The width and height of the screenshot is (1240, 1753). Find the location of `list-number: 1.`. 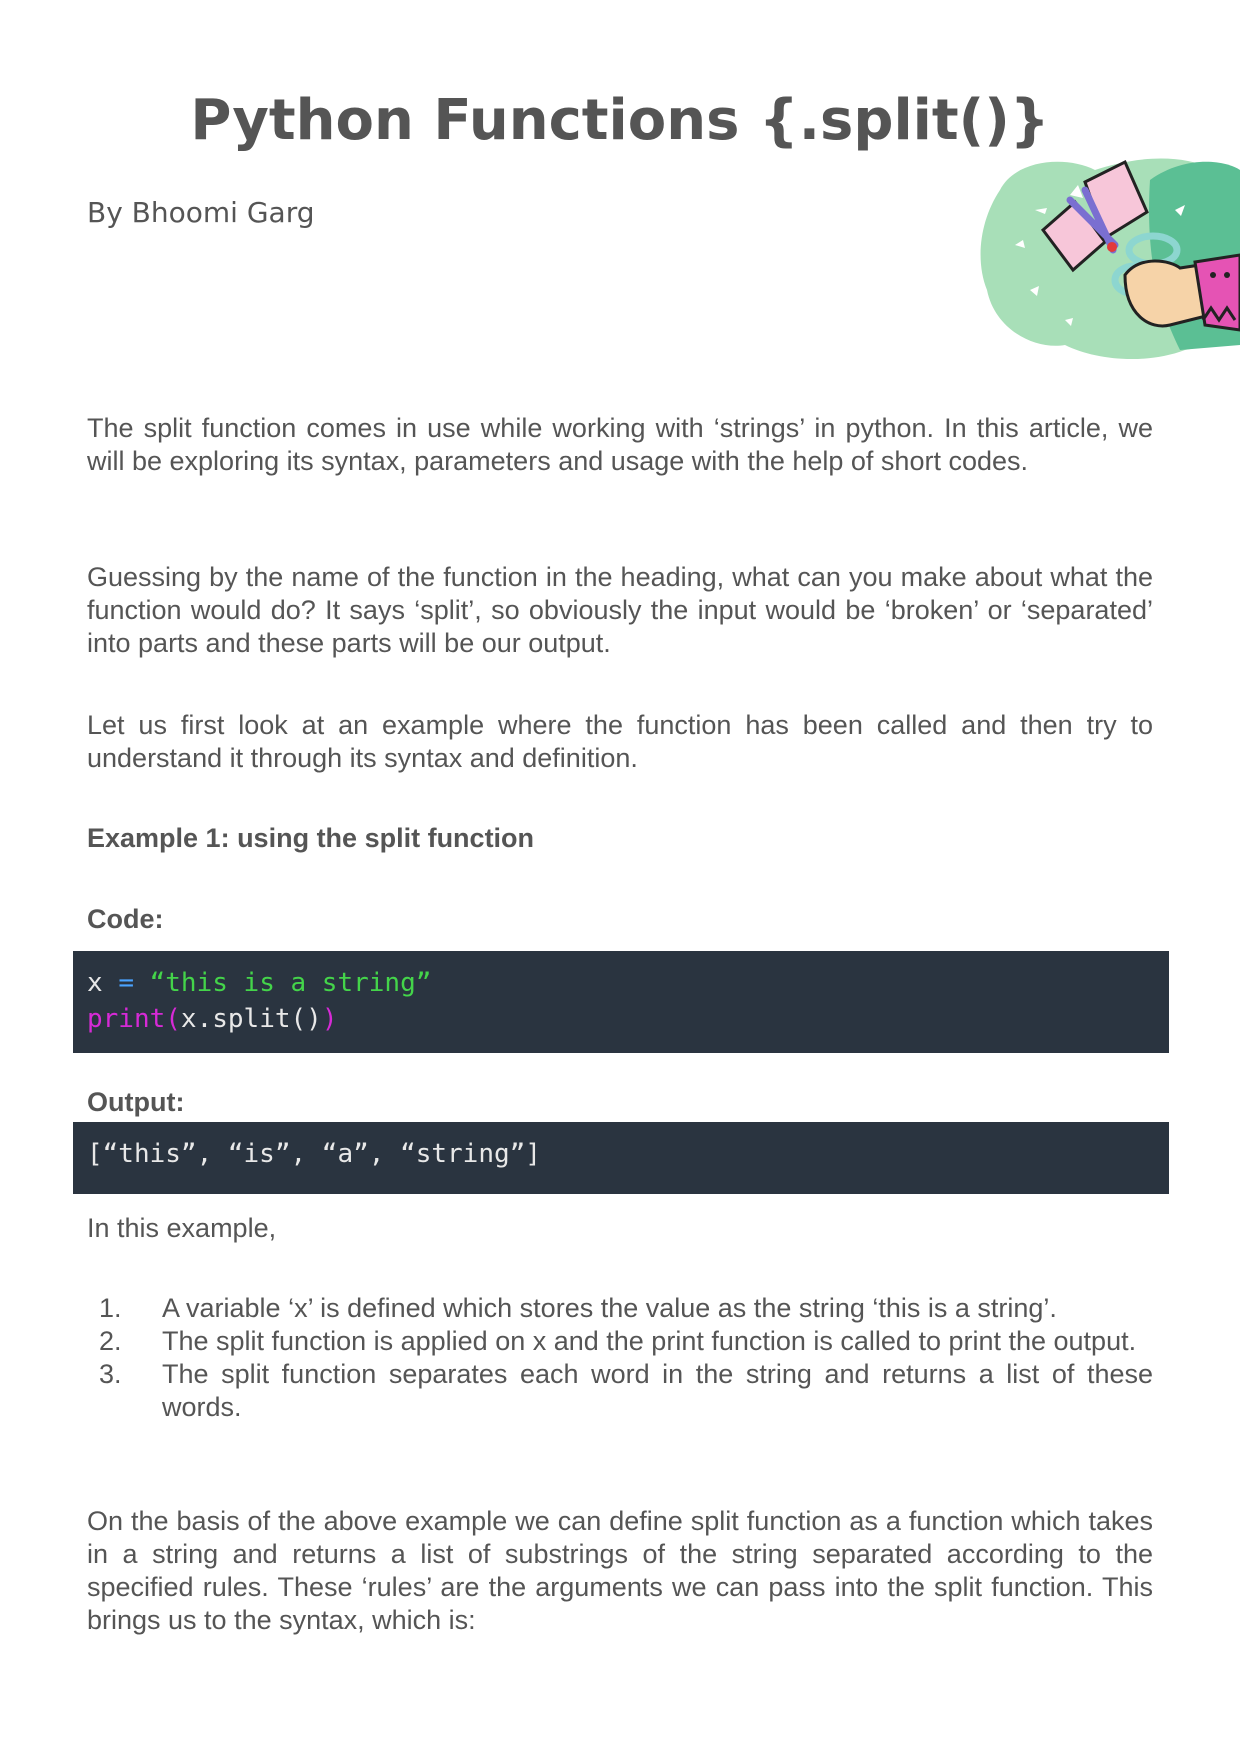

list-number: 1. is located at coordinates (110, 1308).